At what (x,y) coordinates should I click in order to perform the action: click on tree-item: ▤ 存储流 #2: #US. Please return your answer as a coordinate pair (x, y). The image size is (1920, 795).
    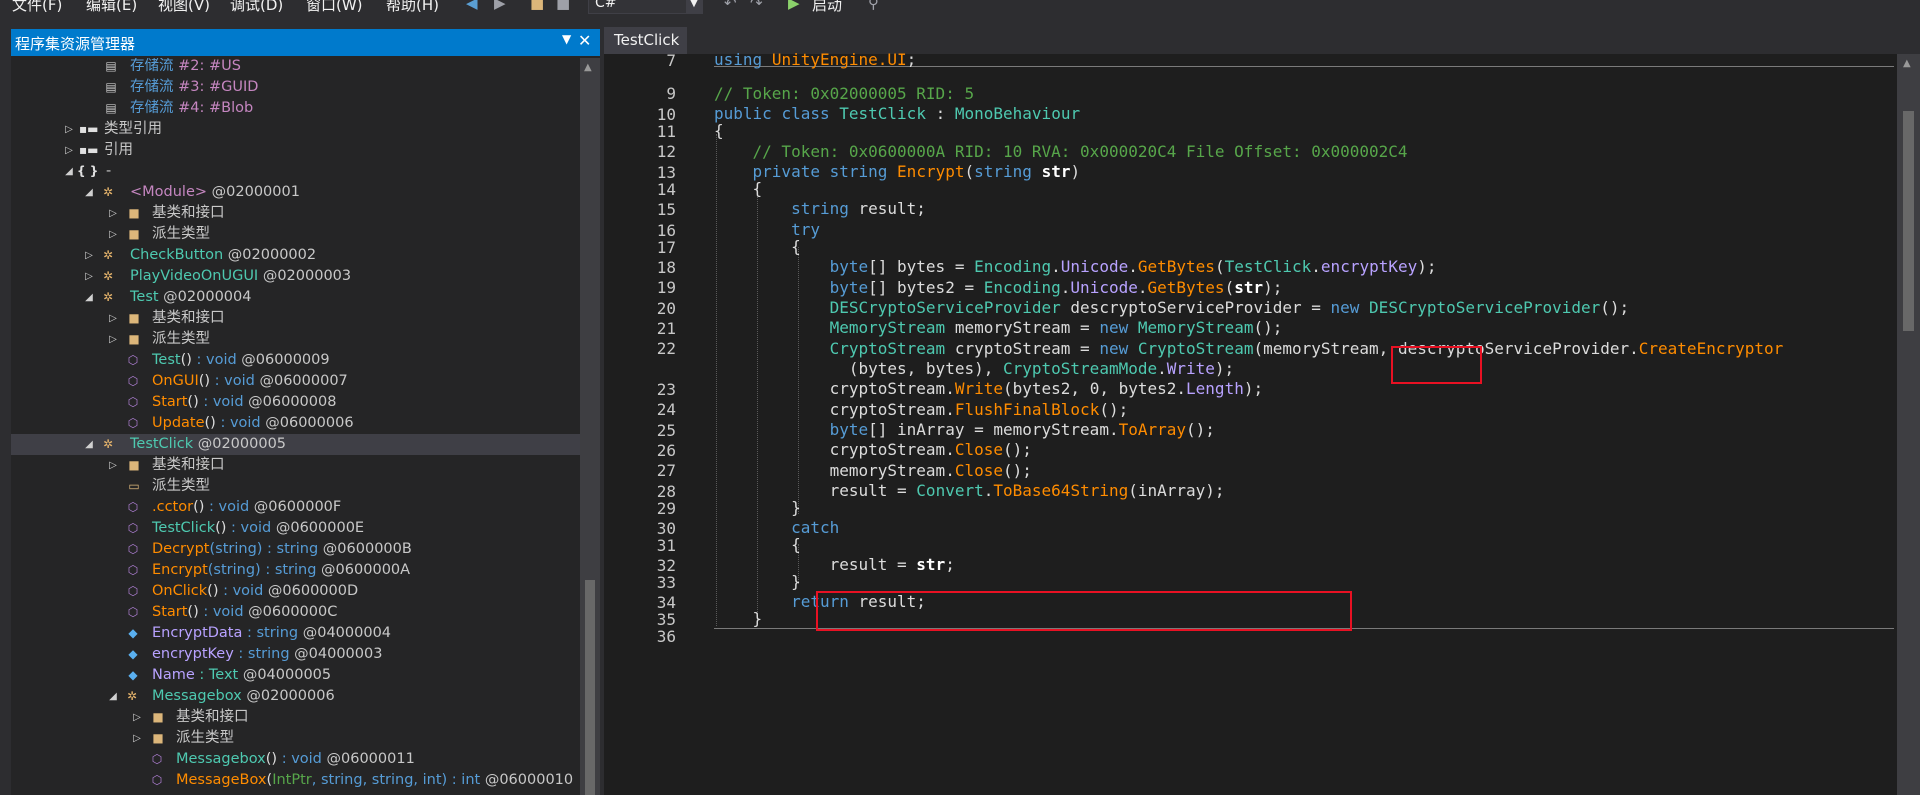
    Looking at the image, I should click on (295, 67).